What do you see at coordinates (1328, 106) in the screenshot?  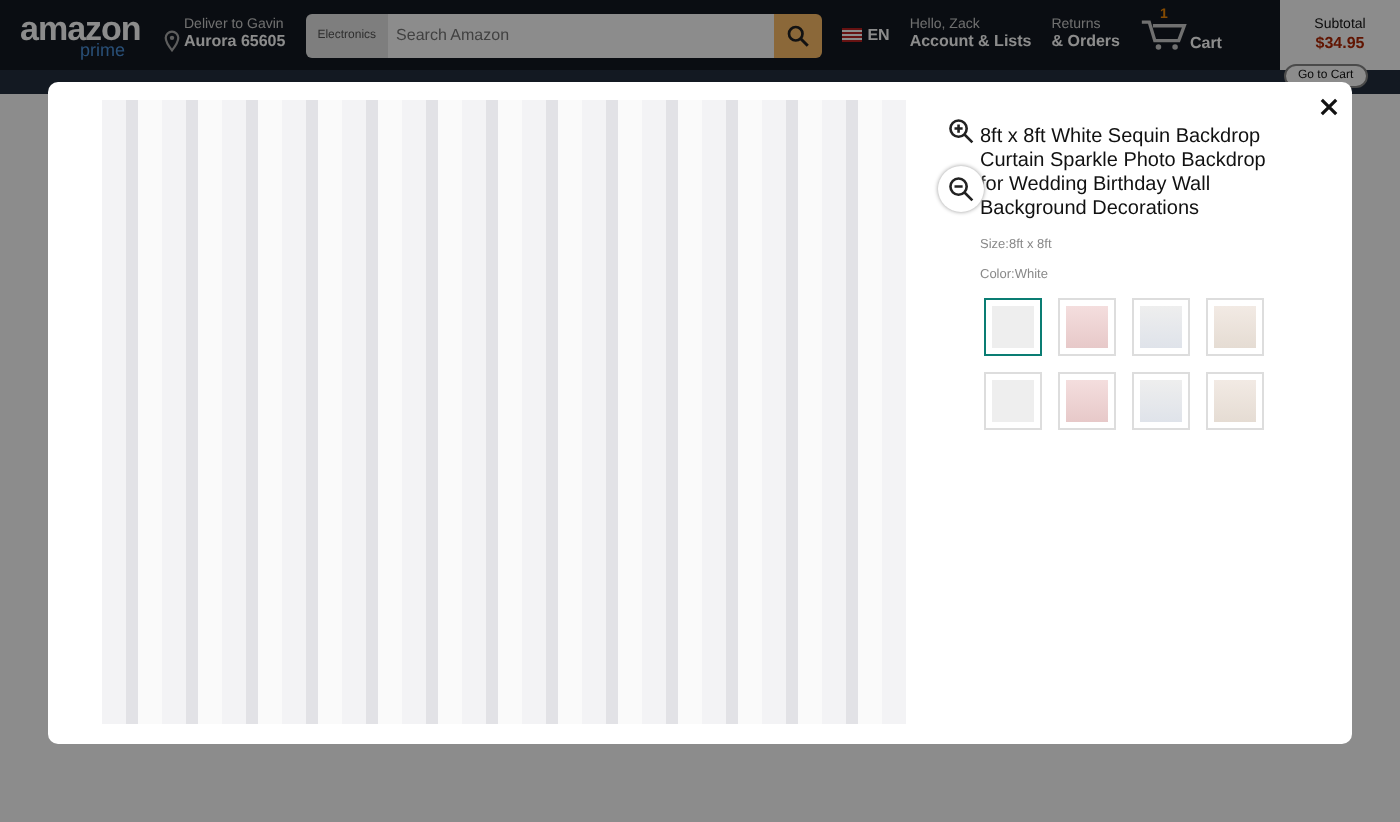 I see `close-icon` at bounding box center [1328, 106].